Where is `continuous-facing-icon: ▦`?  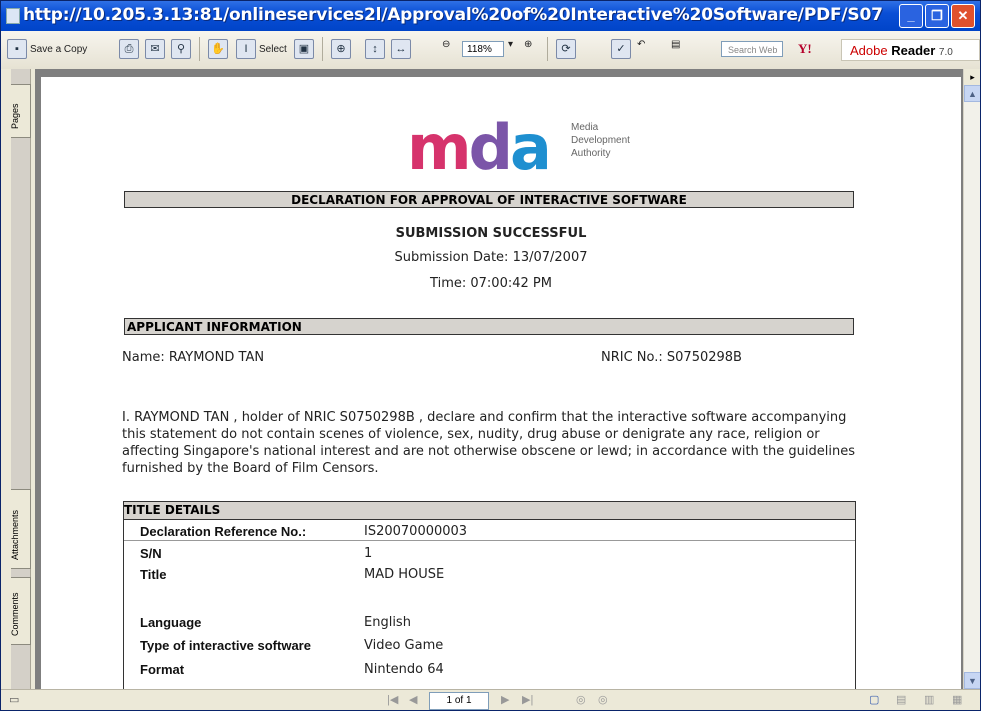
continuous-facing-icon: ▦ is located at coordinates (957, 699).